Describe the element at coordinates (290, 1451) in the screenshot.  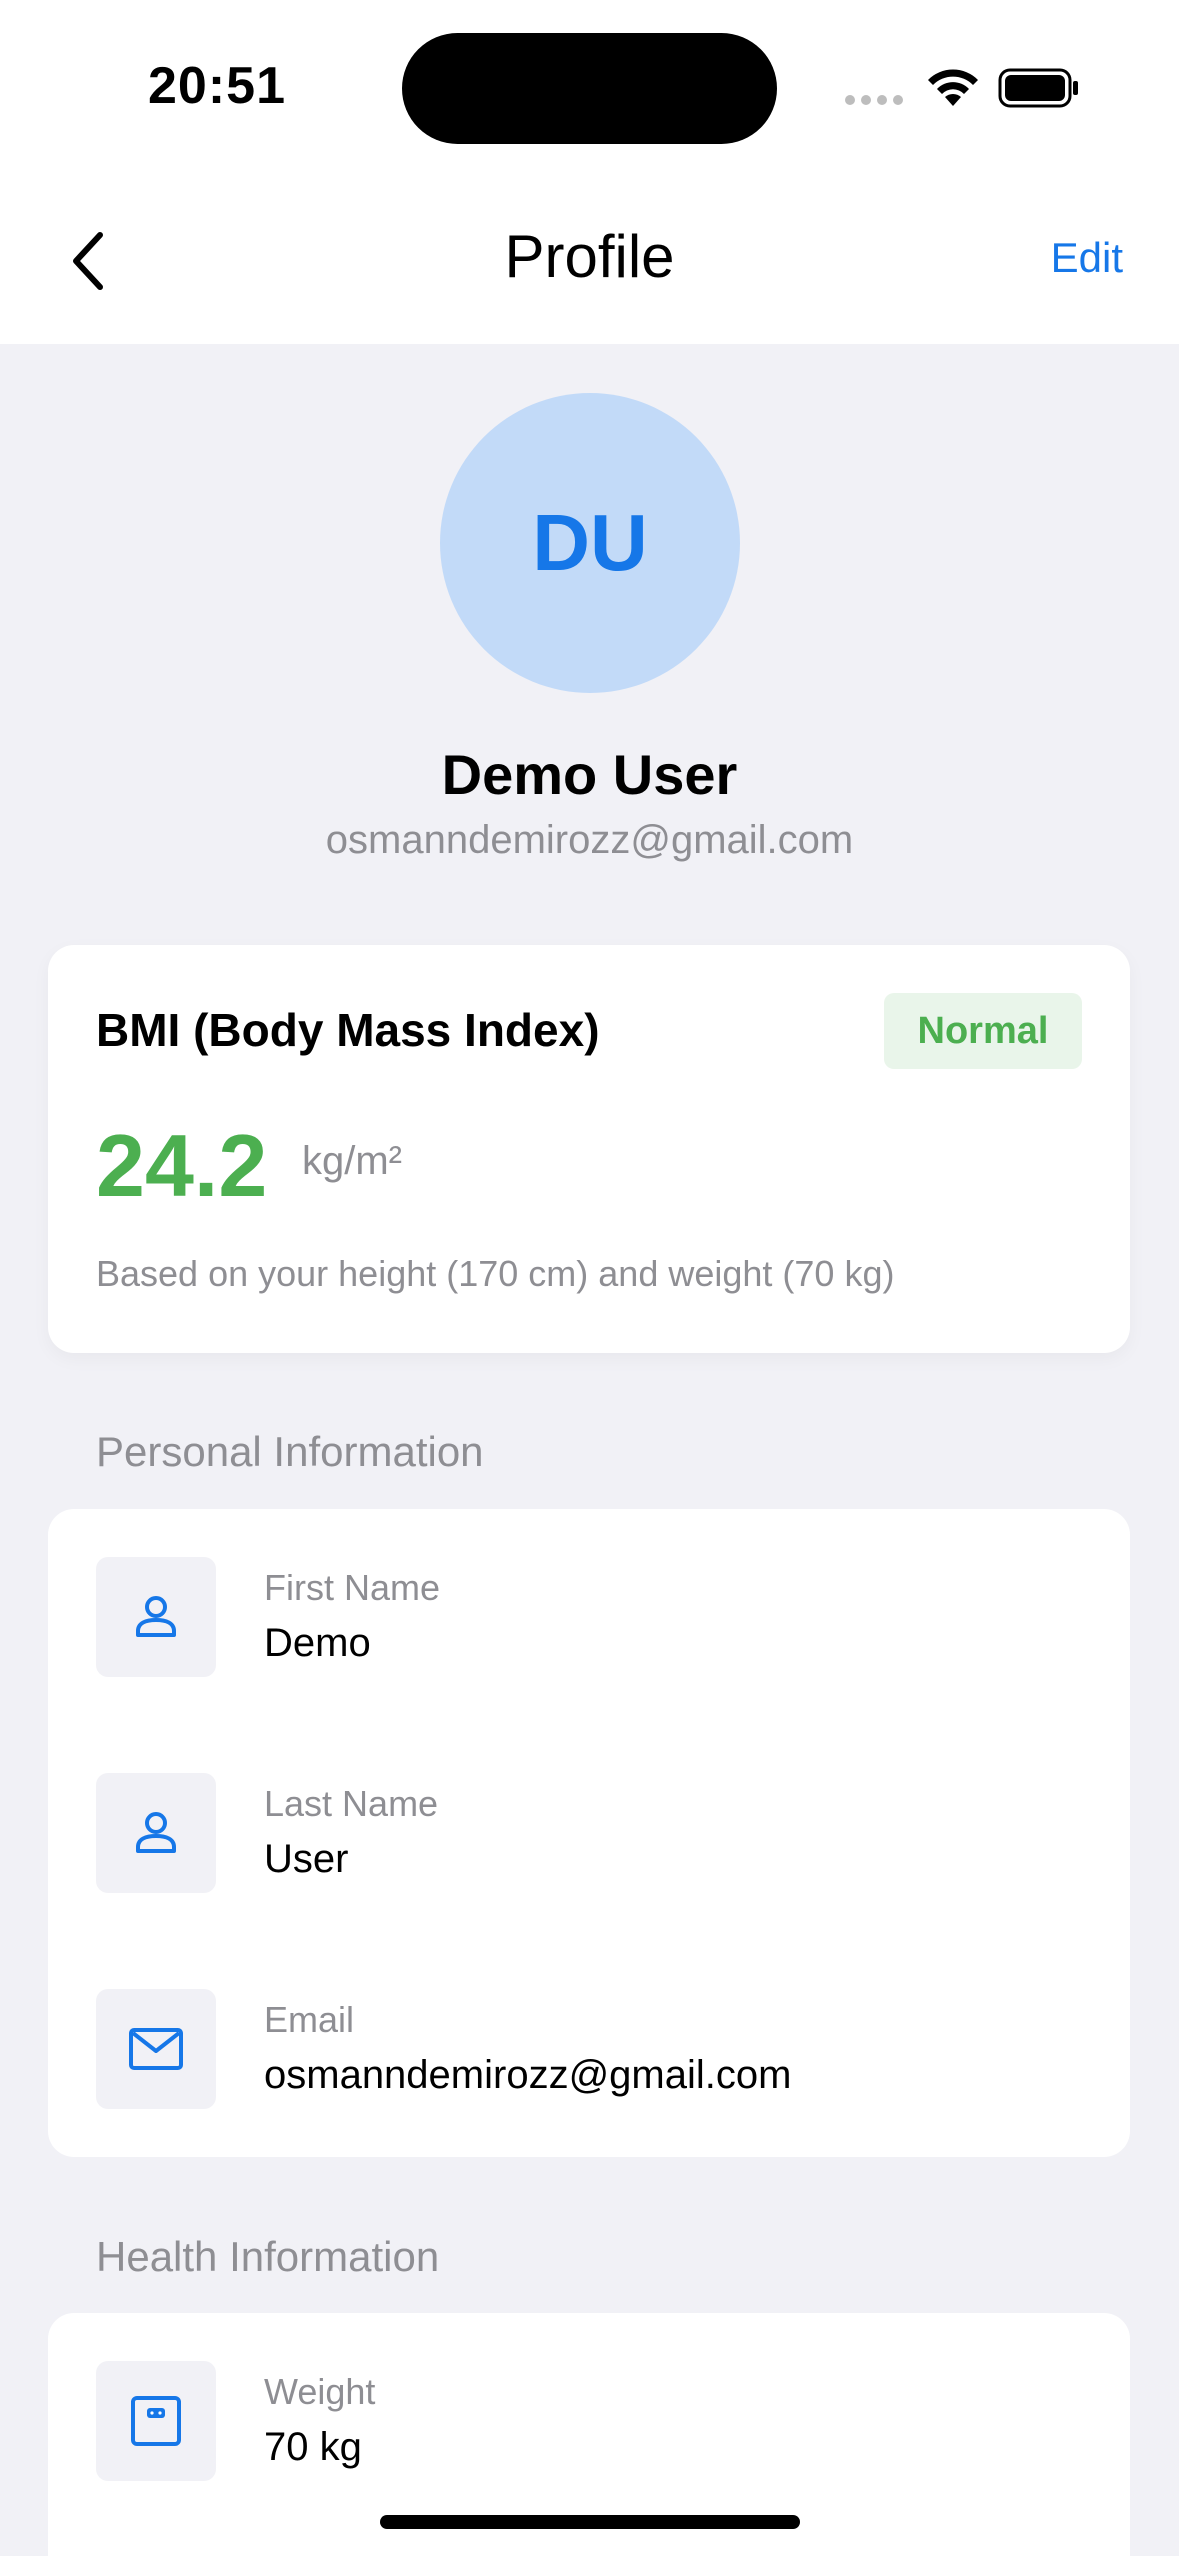
I see `personal-information-header: Personal Information` at that location.